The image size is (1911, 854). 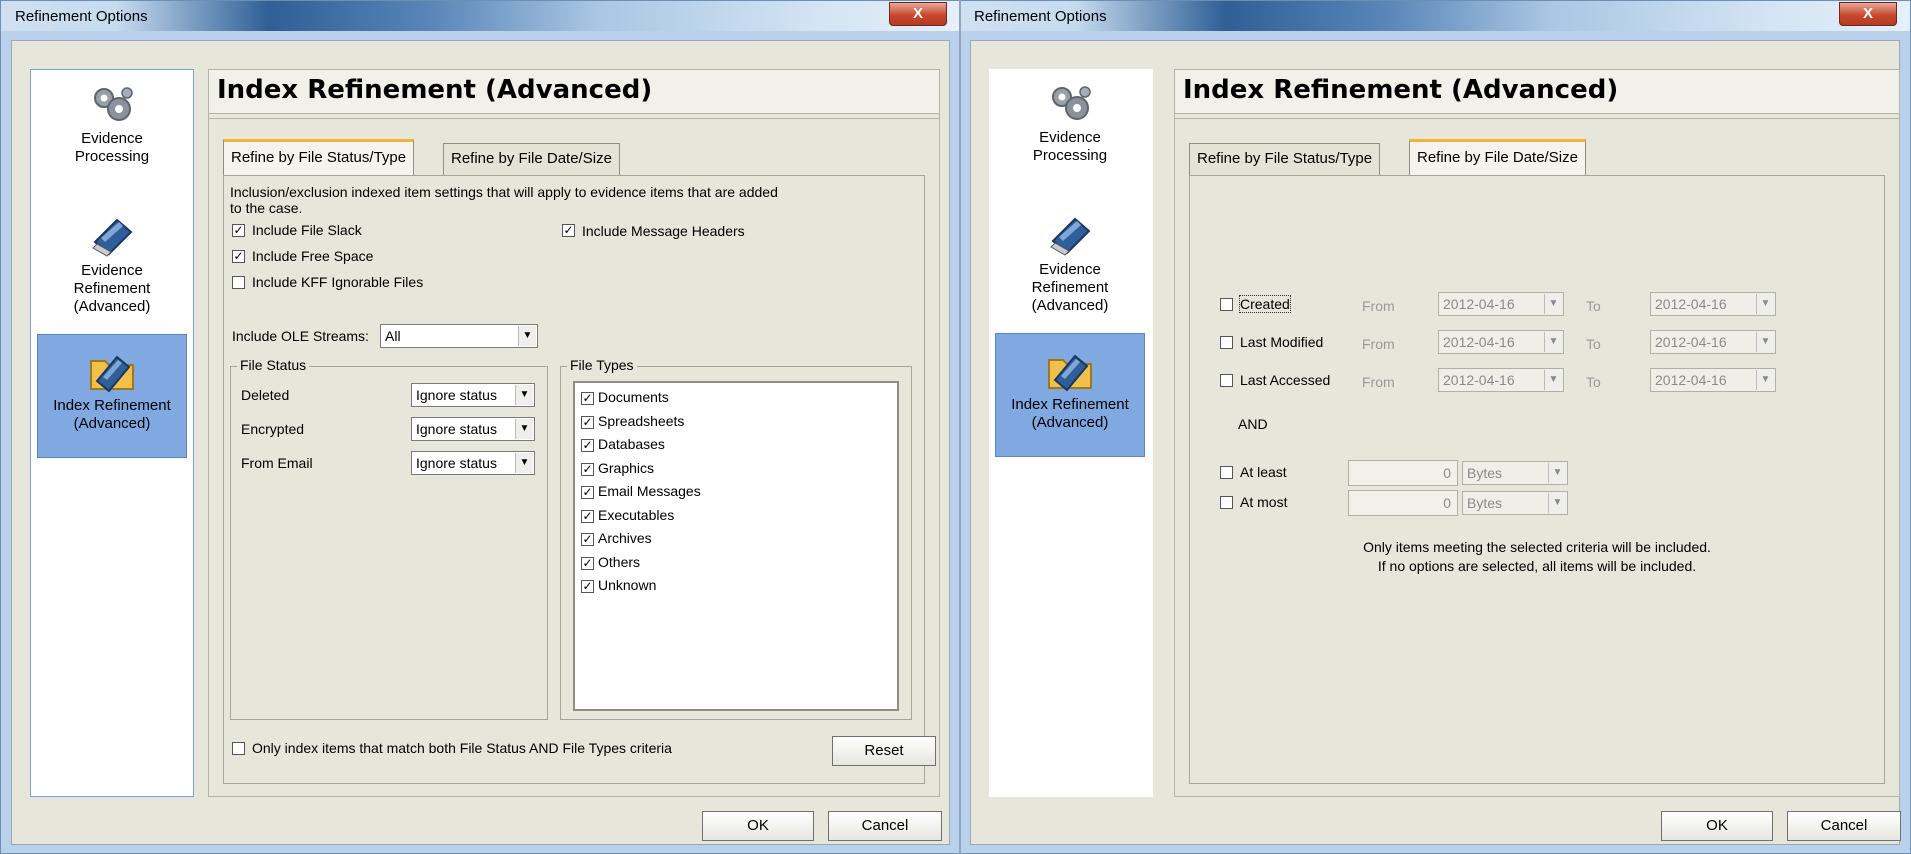 What do you see at coordinates (238, 230) in the screenshot?
I see `include-file-slack-checkbox: ✓` at bounding box center [238, 230].